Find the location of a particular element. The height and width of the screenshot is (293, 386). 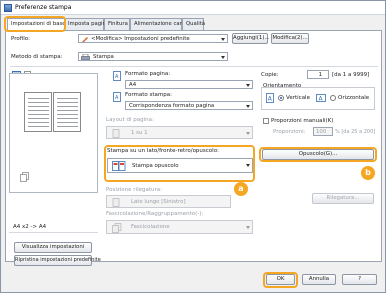

scale-input: 100 is located at coordinates (323, 131).